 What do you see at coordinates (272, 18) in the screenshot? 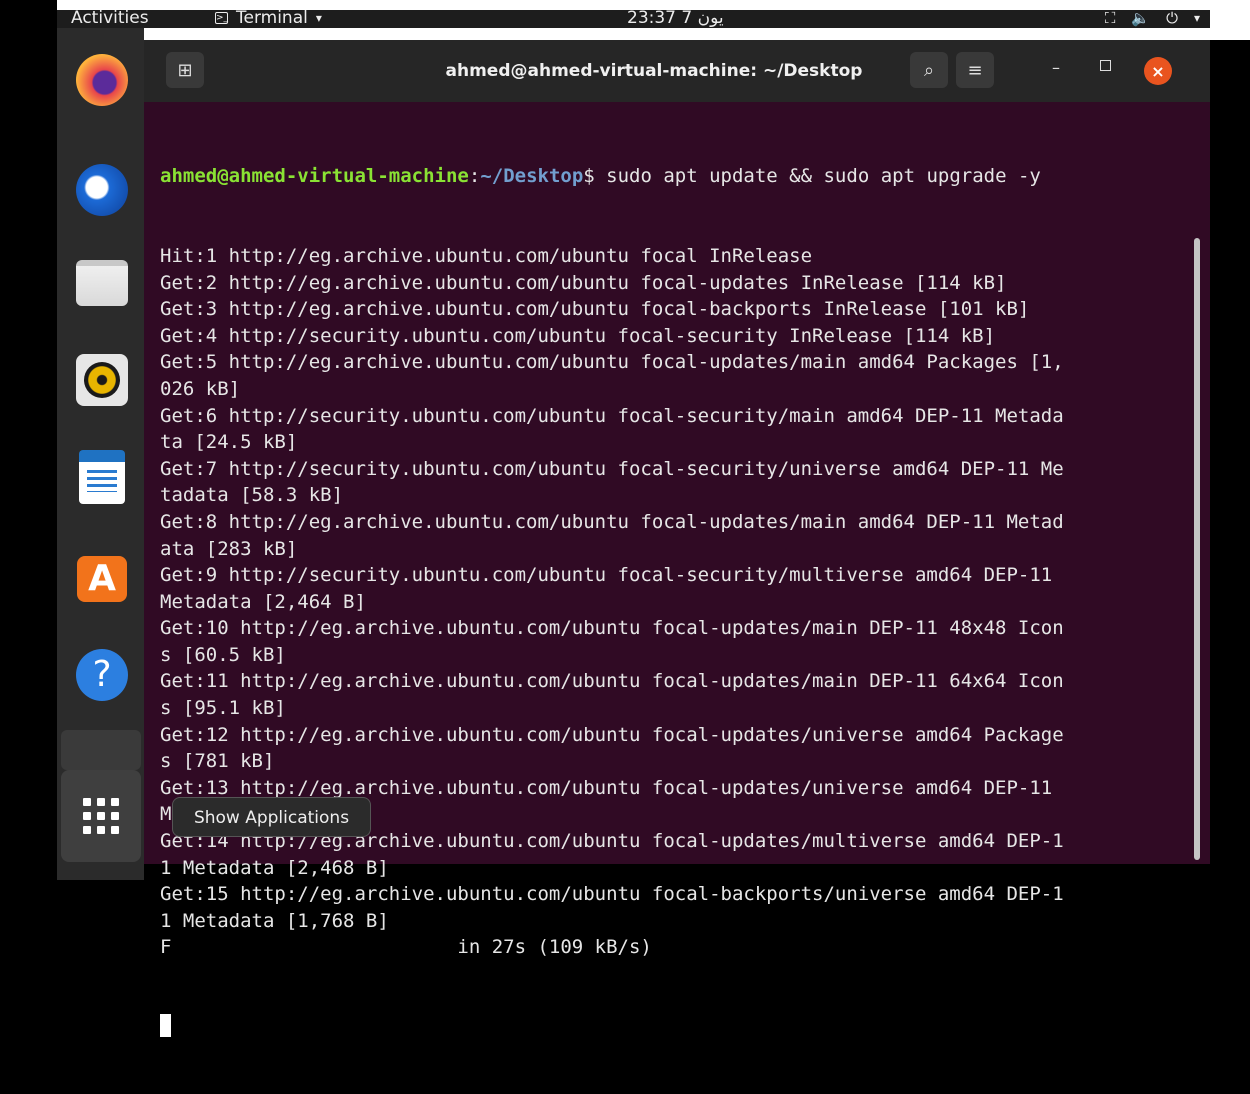
I see `app-menu-label: Terminal` at bounding box center [272, 18].